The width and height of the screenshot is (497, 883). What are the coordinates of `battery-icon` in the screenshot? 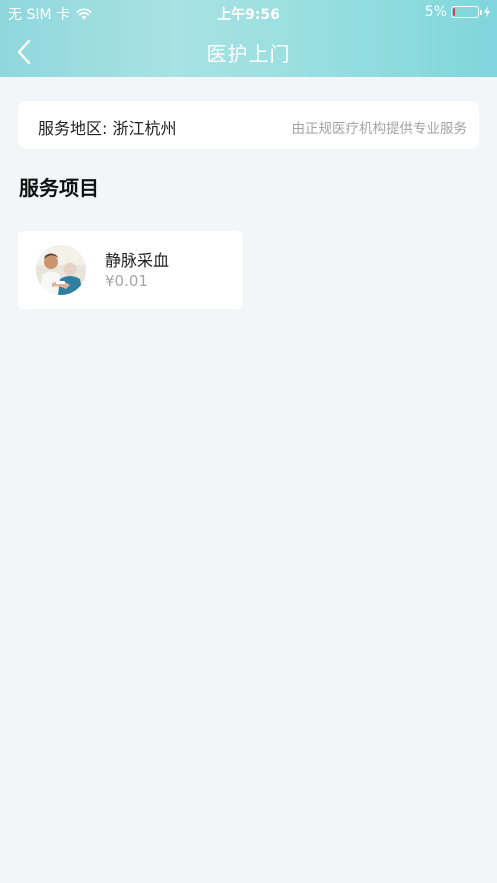 It's located at (466, 12).